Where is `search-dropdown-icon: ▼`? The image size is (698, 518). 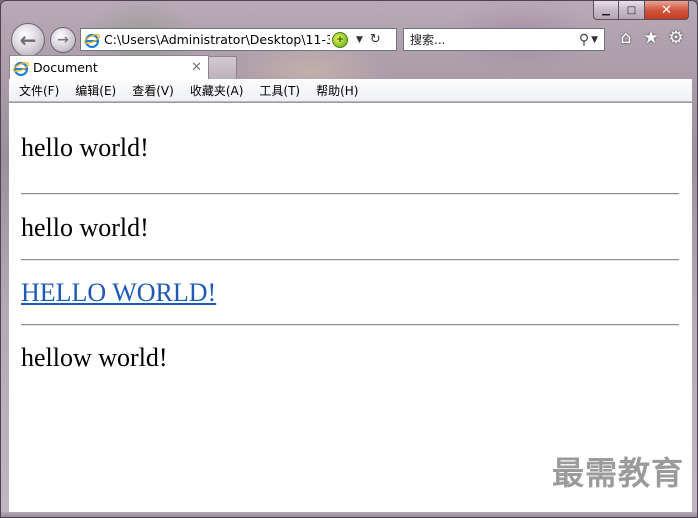
search-dropdown-icon: ▼ is located at coordinates (594, 40).